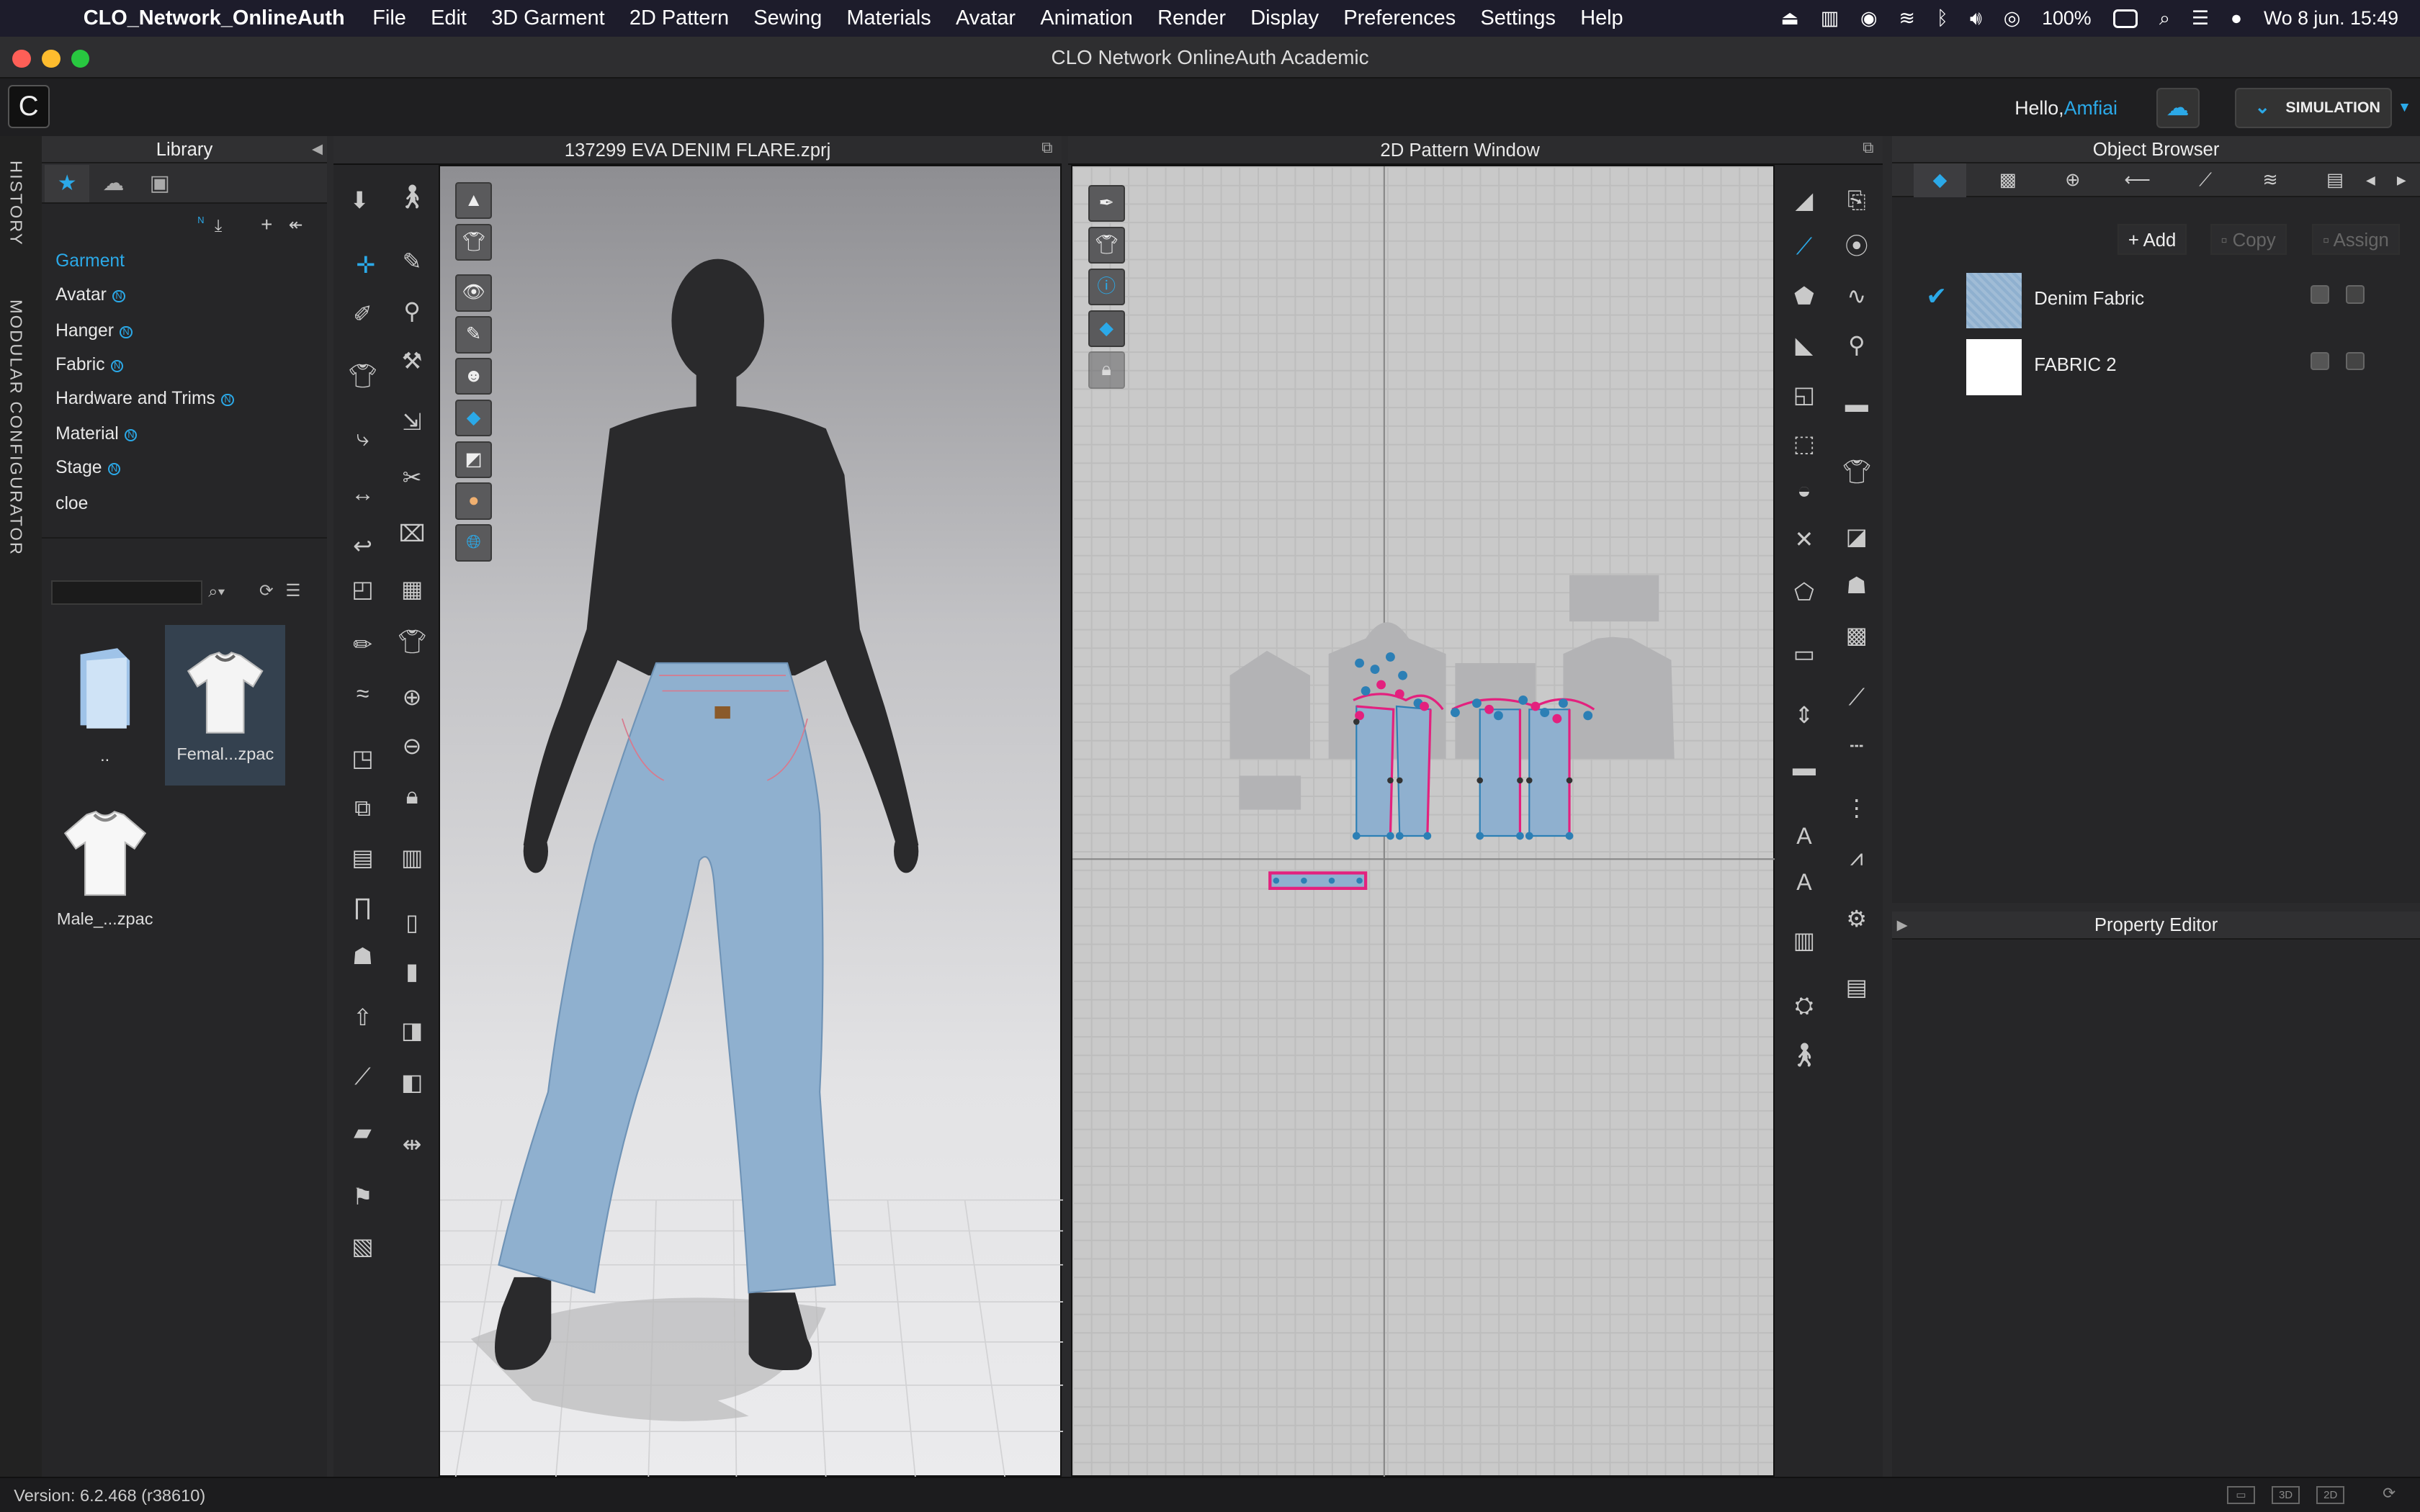 The height and width of the screenshot is (1512, 2420). What do you see at coordinates (1976, 18) in the screenshot?
I see `volume-icon: 🔊︎` at bounding box center [1976, 18].